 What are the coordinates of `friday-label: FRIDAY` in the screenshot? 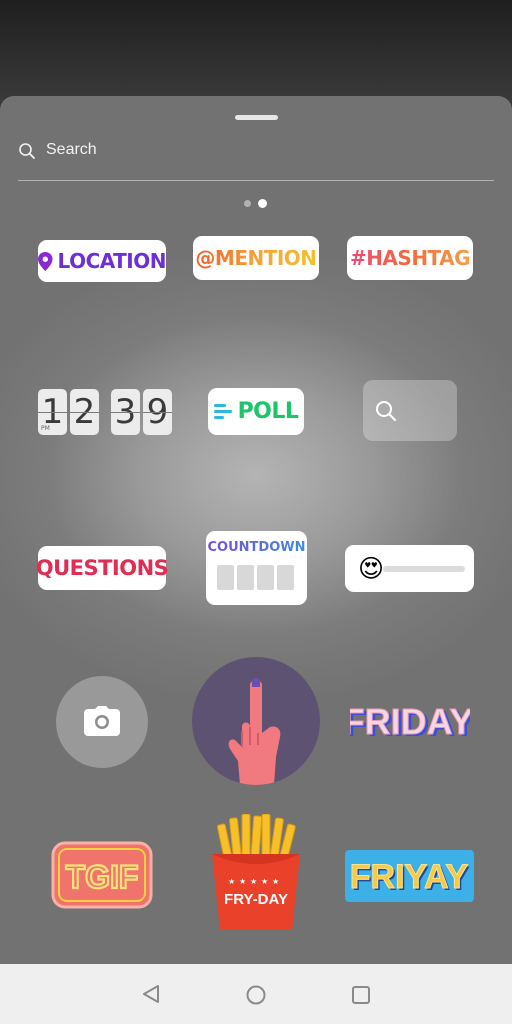 It's located at (410, 721).